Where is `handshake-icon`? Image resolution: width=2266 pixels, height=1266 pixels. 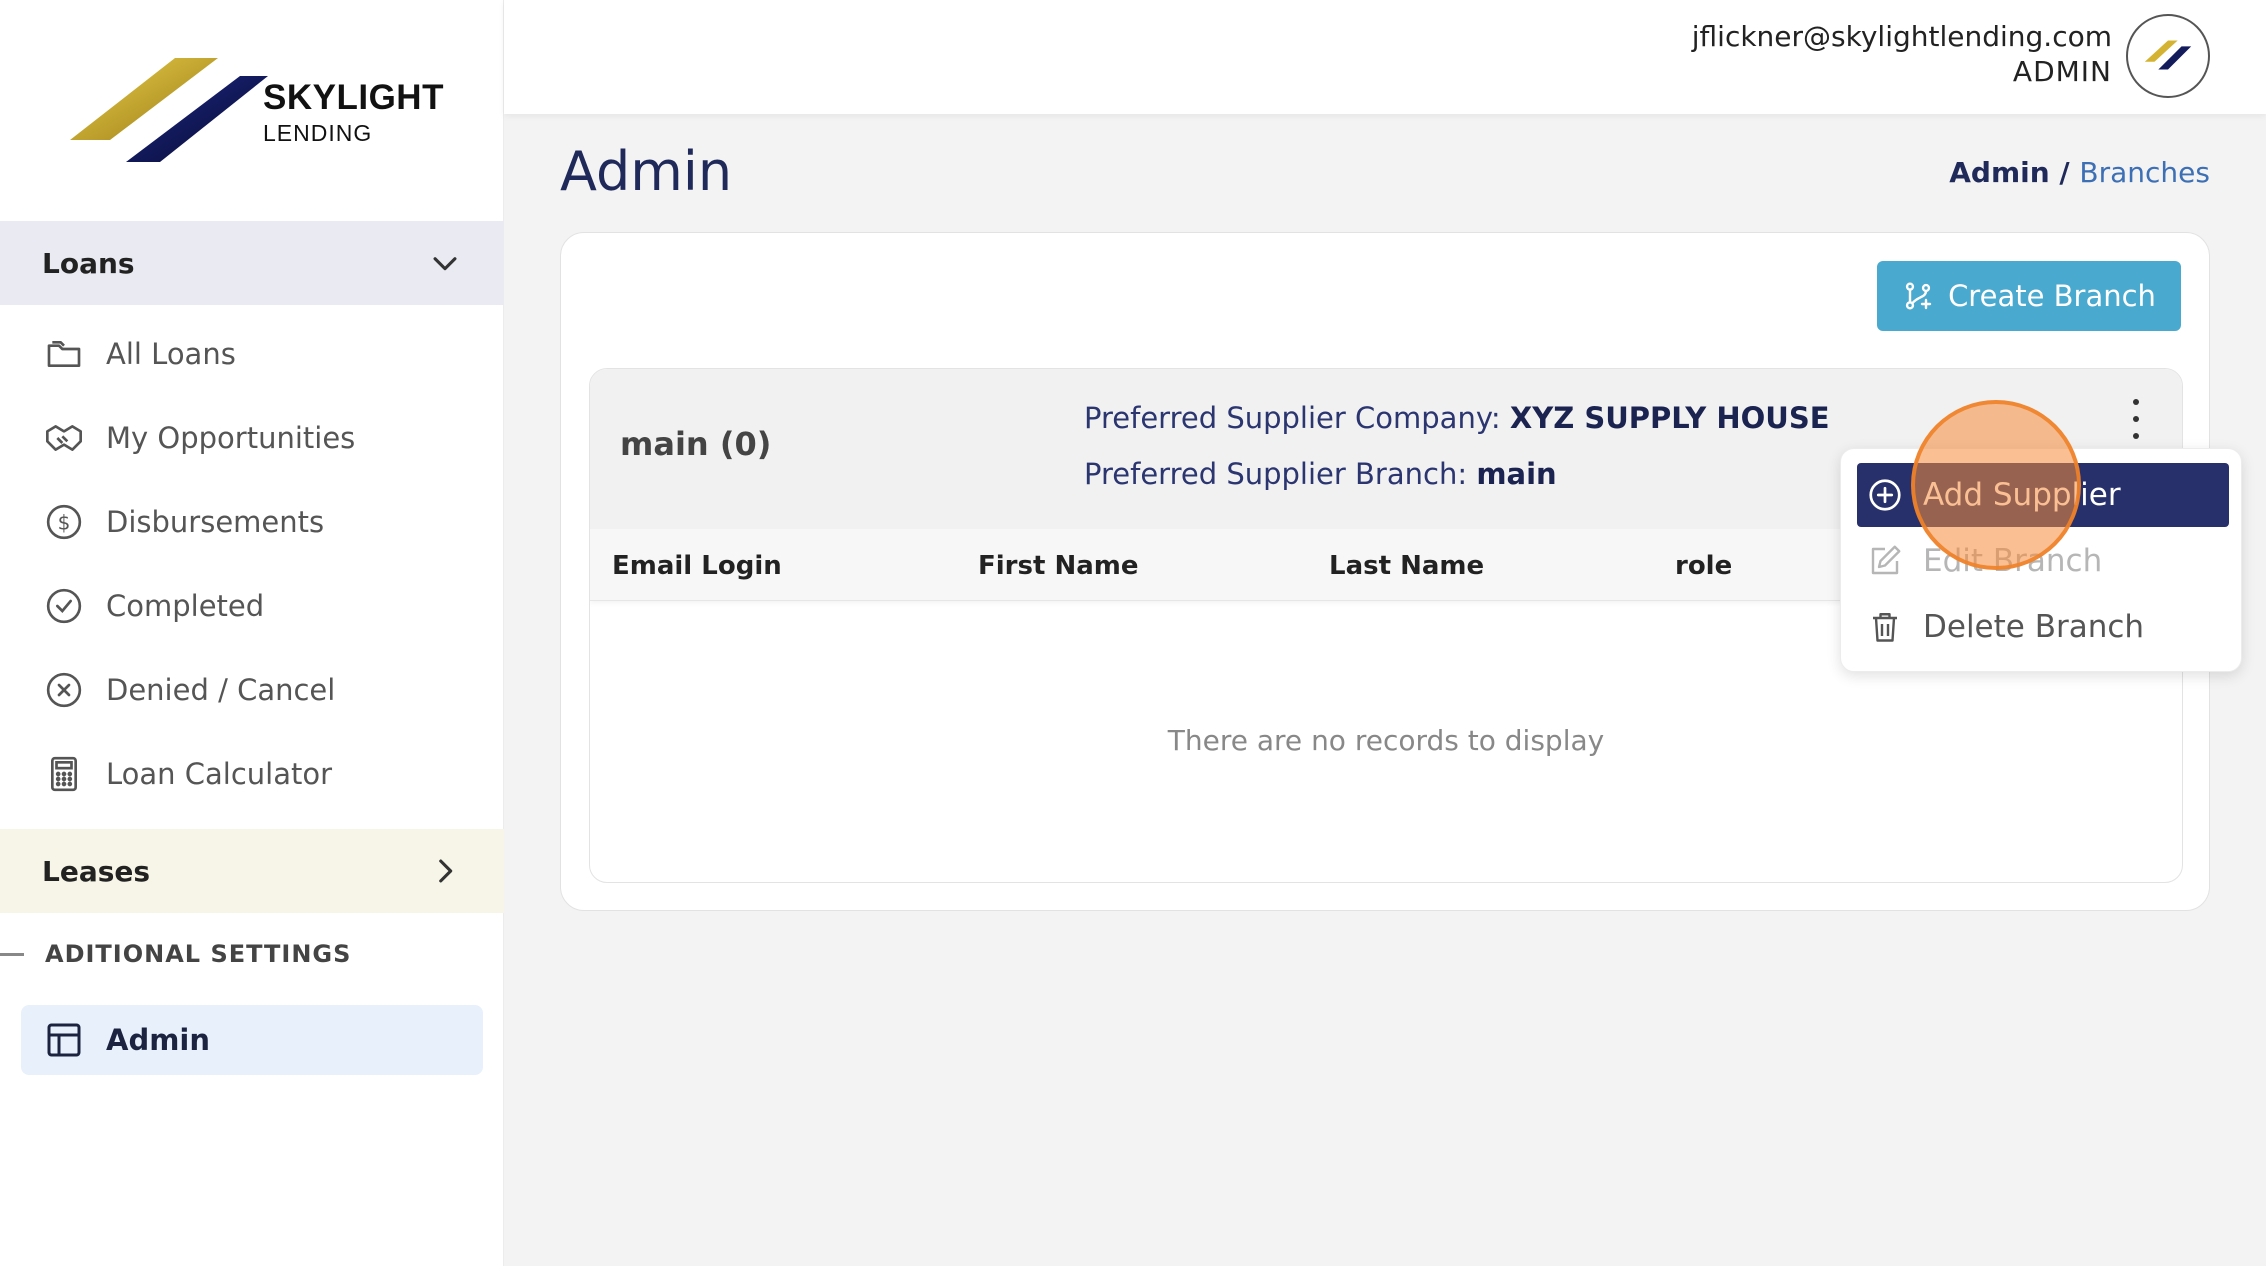
handshake-icon is located at coordinates (64, 438).